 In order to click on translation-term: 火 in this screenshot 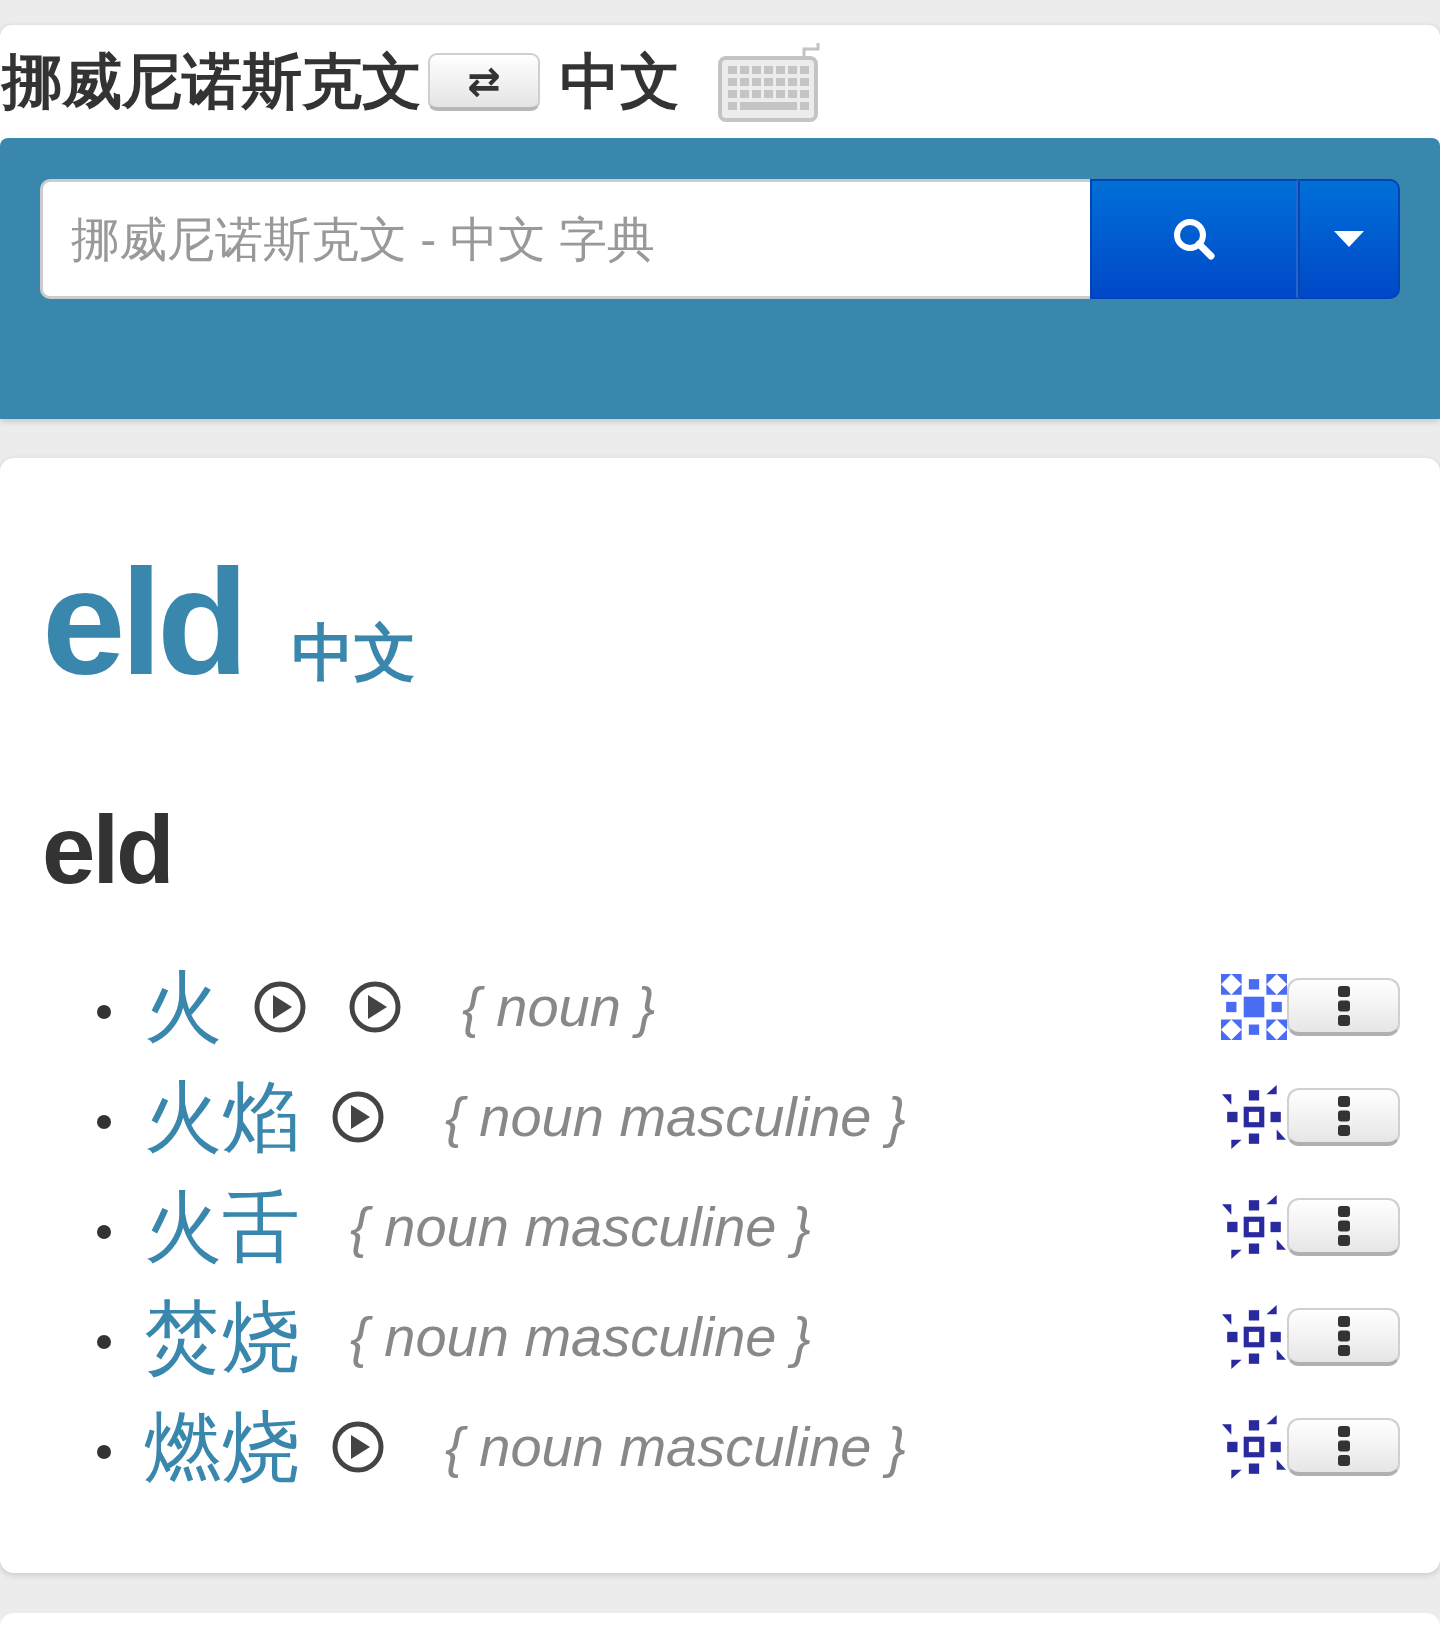, I will do `click(183, 1007)`.